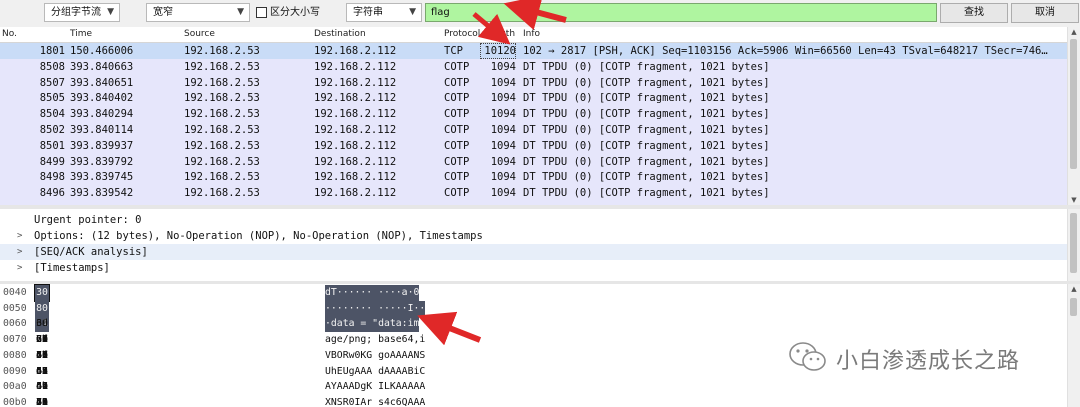 This screenshot has height=407, width=1080. Describe the element at coordinates (88, 220) in the screenshot. I see `detail-text: Urgent pointer: 0` at that location.